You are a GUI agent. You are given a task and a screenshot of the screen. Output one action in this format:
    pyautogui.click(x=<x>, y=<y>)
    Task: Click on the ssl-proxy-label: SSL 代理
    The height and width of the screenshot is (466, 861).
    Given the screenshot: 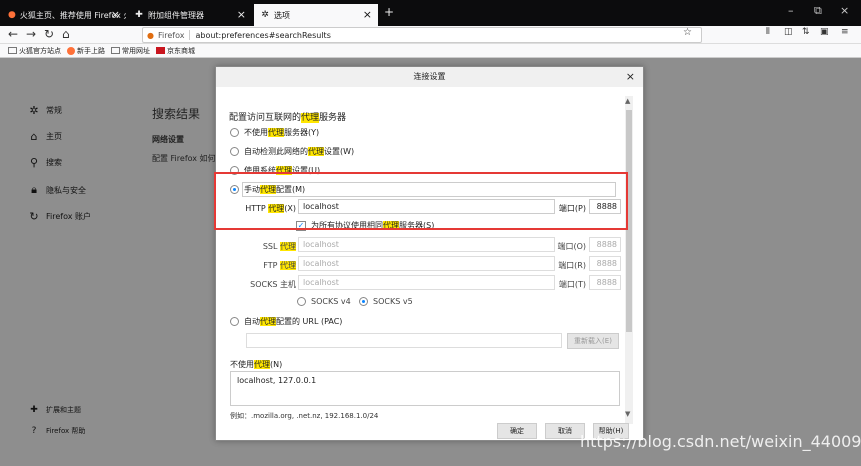 What is the action you would take?
    pyautogui.click(x=279, y=246)
    